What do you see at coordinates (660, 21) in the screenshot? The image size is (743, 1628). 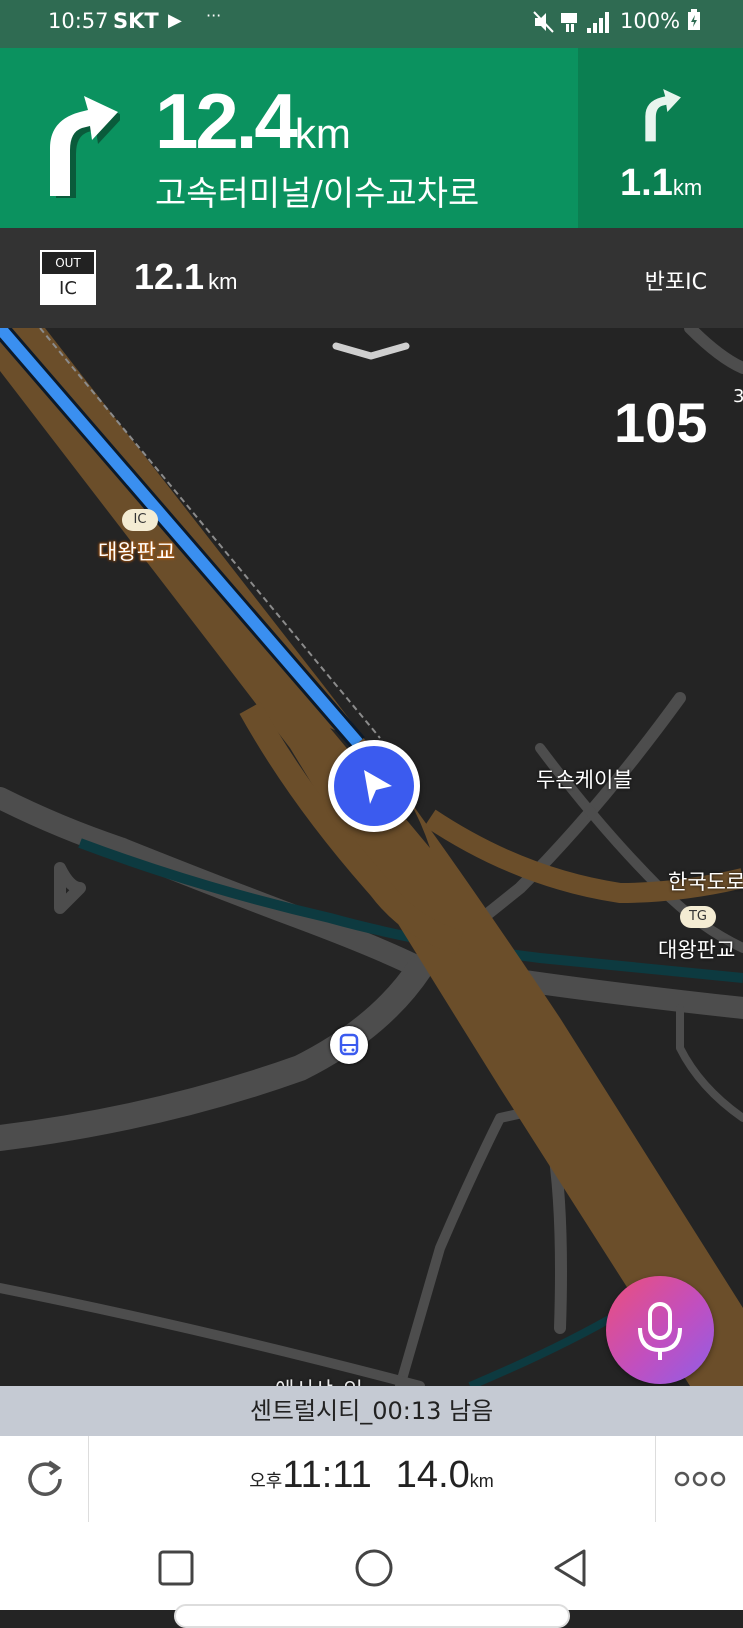 I see `battery-level: 100%` at bounding box center [660, 21].